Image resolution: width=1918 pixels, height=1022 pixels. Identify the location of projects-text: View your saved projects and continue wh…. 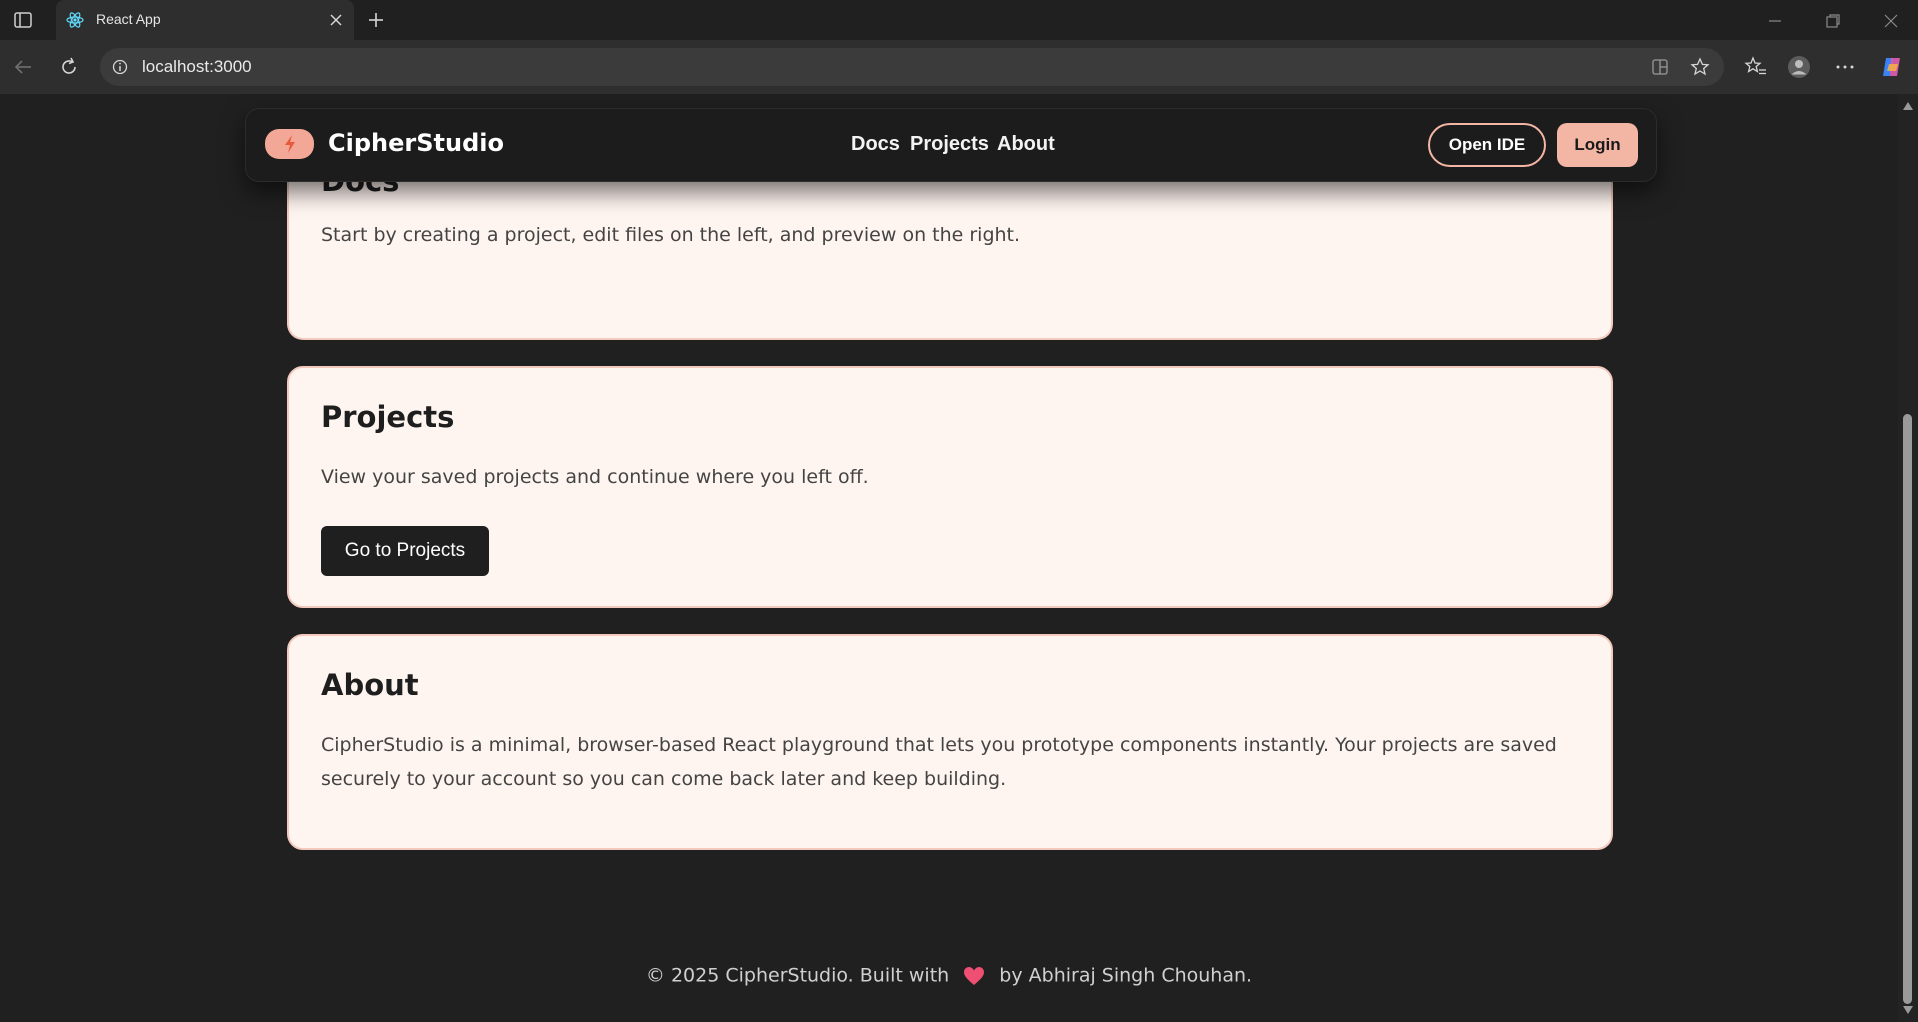
(595, 477).